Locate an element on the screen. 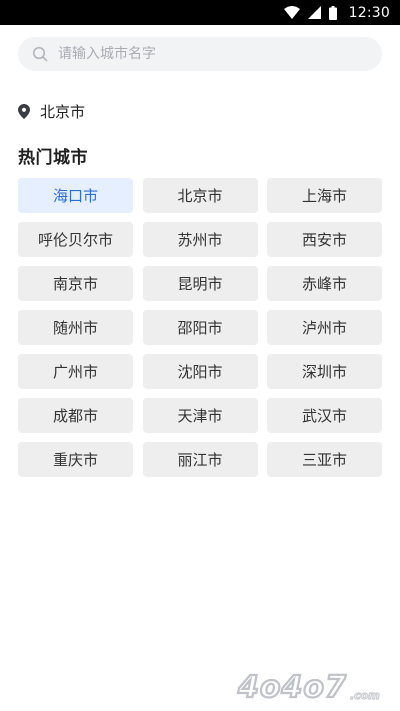 The width and height of the screenshot is (400, 711). search-bar is located at coordinates (200, 54).